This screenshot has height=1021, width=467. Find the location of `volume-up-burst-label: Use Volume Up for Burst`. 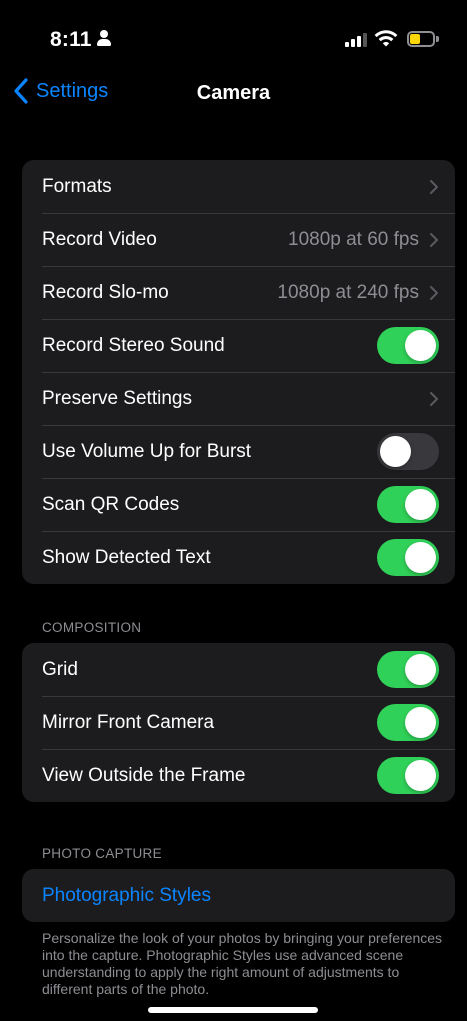

volume-up-burst-label: Use Volume Up for Burst is located at coordinates (147, 451).